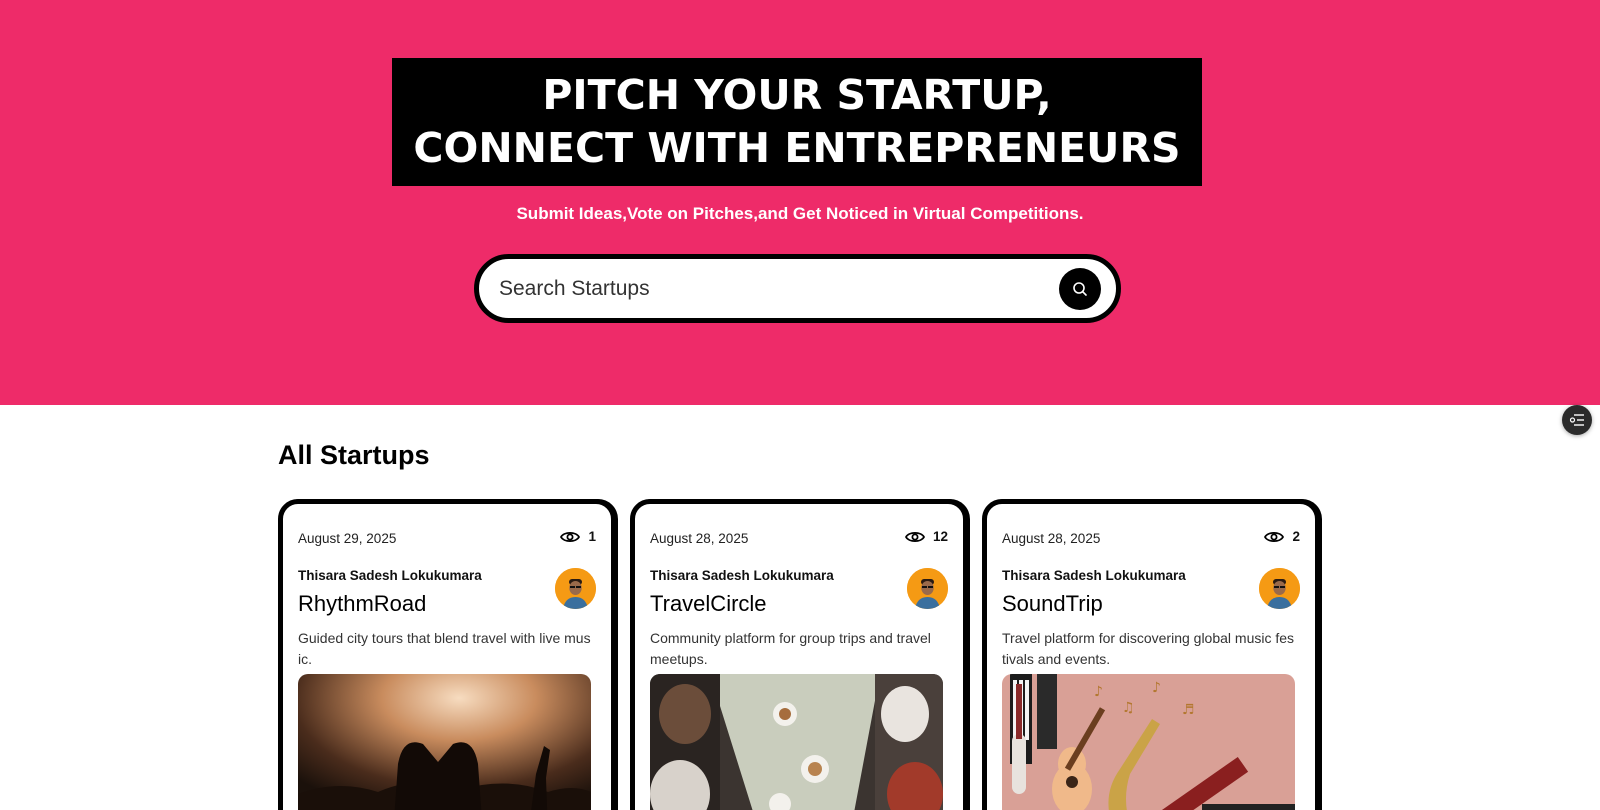 This screenshot has height=810, width=1600. What do you see at coordinates (926, 536) in the screenshot?
I see `view-count: 12` at bounding box center [926, 536].